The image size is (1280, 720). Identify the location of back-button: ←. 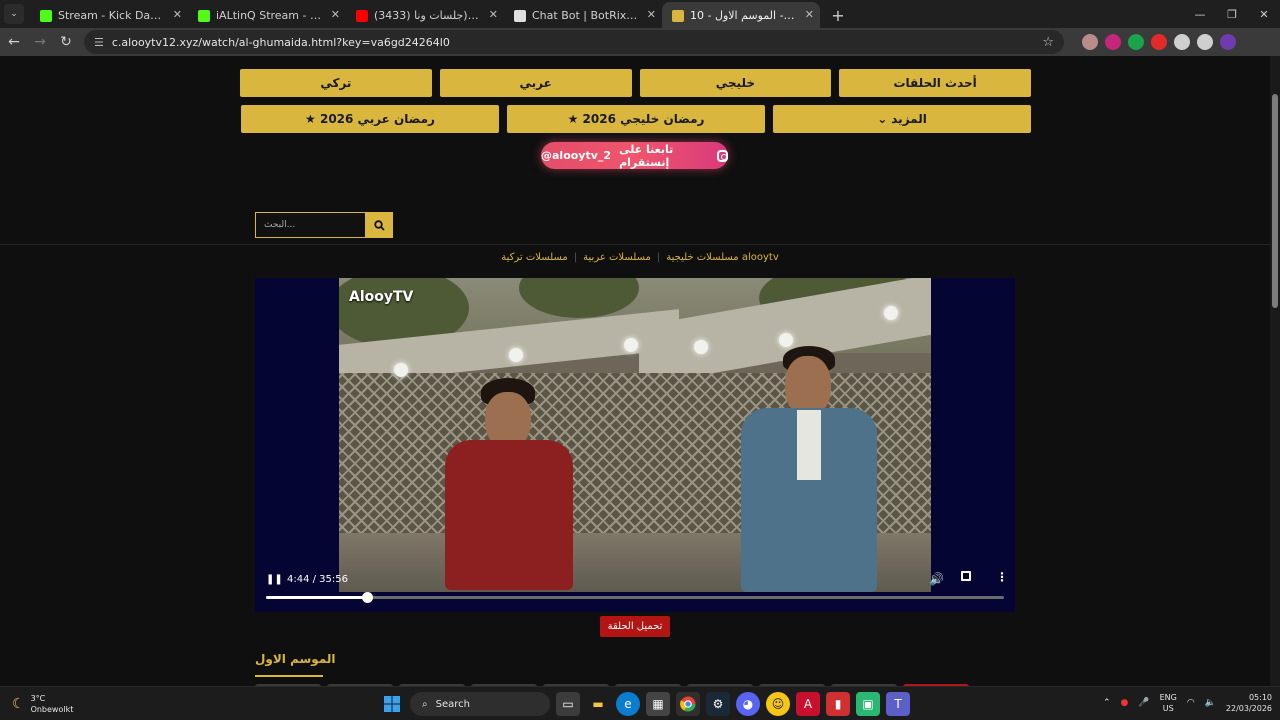
(14, 42).